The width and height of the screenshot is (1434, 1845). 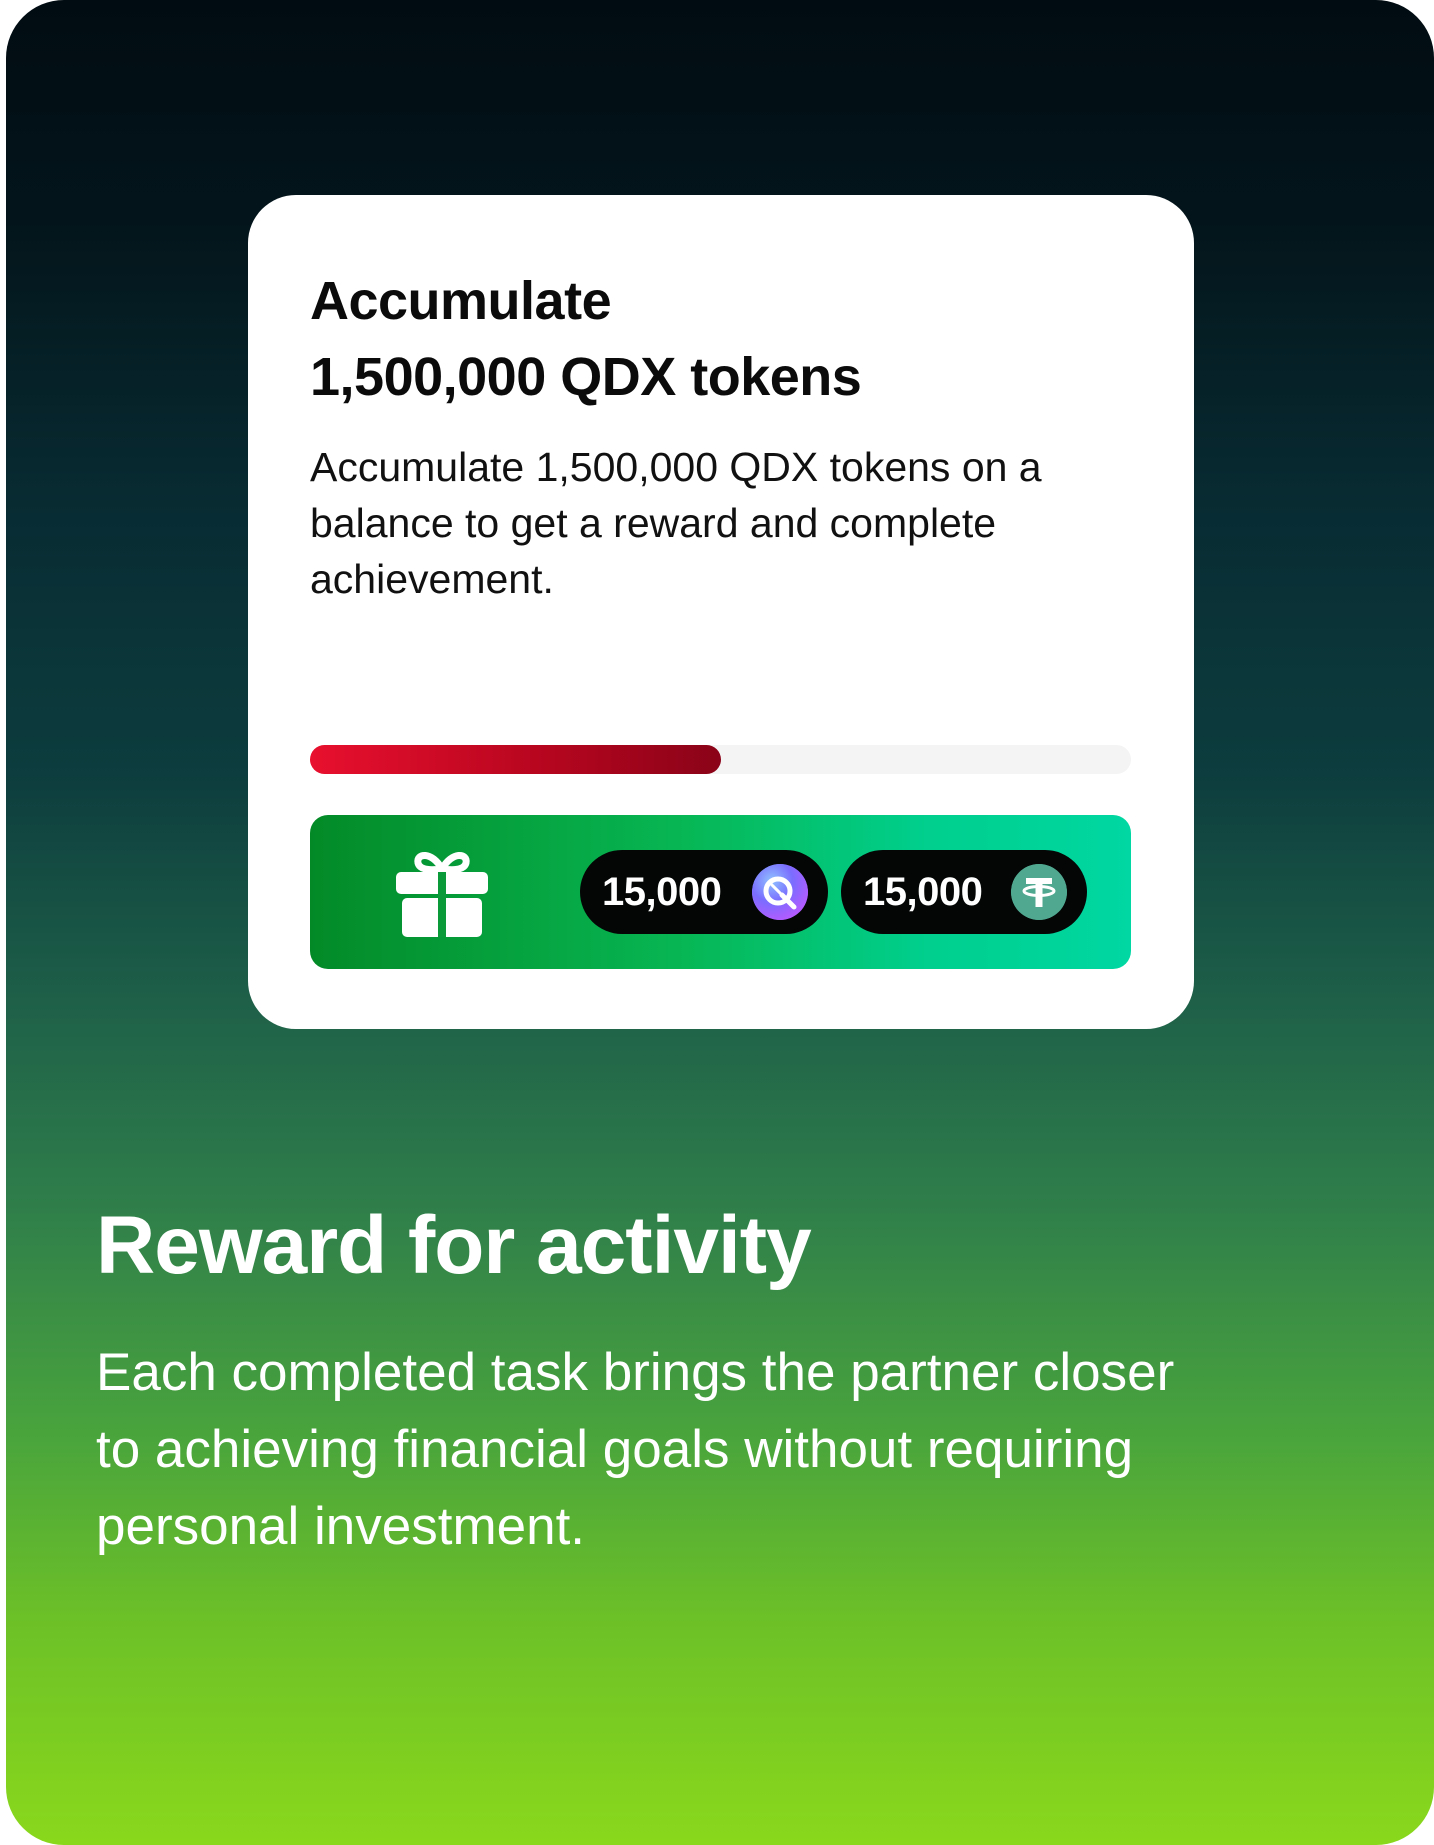 I want to click on qdx-token-icon, so click(x=780, y=892).